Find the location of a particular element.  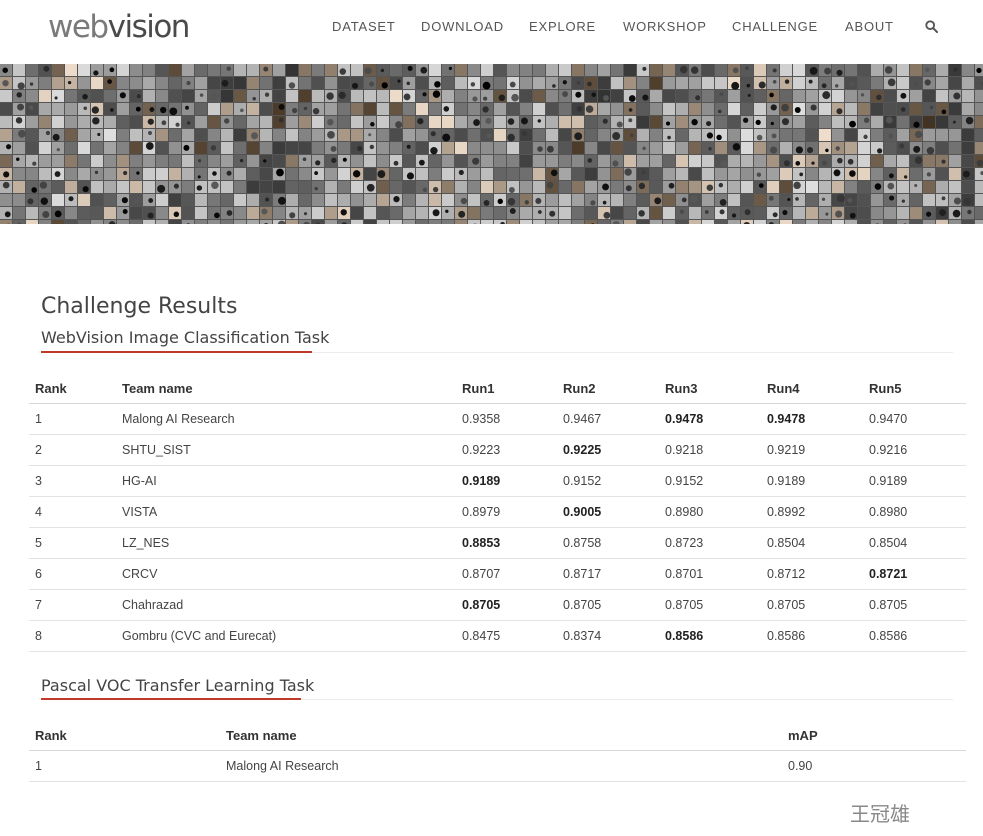

section-title-underline is located at coordinates (171, 699).